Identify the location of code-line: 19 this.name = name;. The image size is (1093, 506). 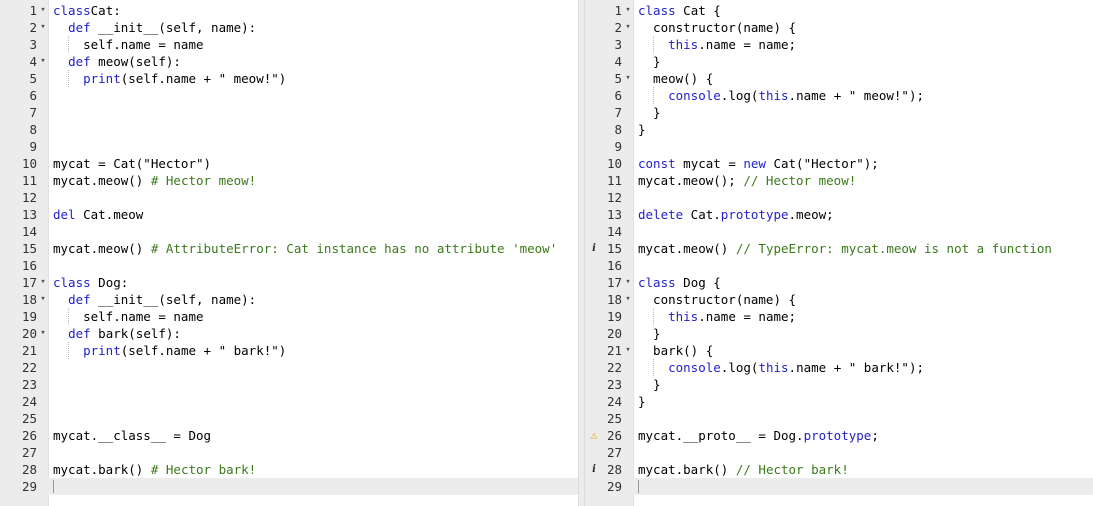
(839, 316).